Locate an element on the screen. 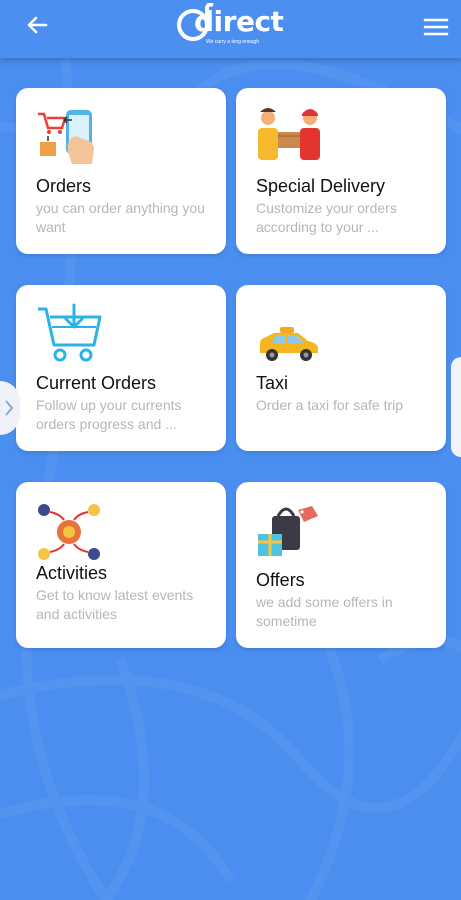 This screenshot has width=461, height=900. card-description: we add some offers in sometime is located at coordinates (324, 611).